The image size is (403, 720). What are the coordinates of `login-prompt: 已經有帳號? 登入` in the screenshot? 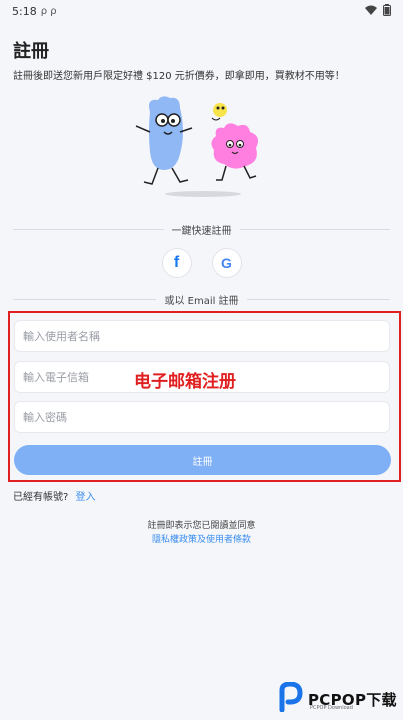 It's located at (54, 495).